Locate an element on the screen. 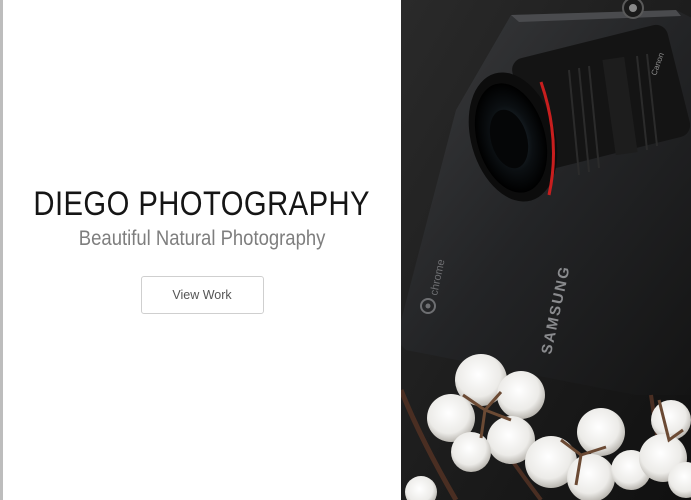 The height and width of the screenshot is (500, 691). view-work-button: View Work is located at coordinates (202, 295).